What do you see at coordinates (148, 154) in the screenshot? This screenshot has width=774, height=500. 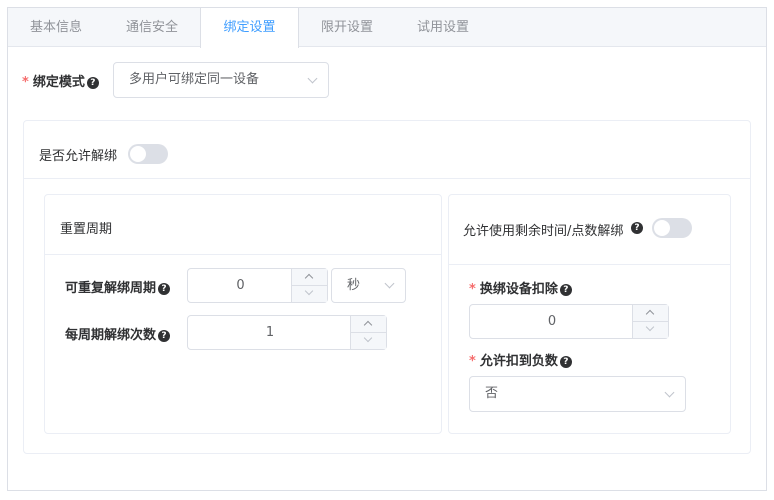 I see `allow-unbind-switch` at bounding box center [148, 154].